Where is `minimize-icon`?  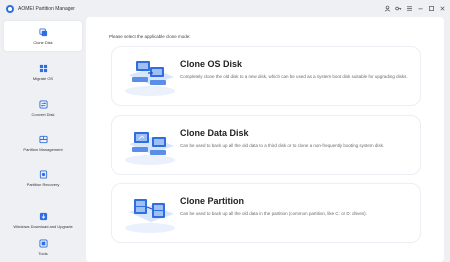
minimize-icon is located at coordinates (420, 8).